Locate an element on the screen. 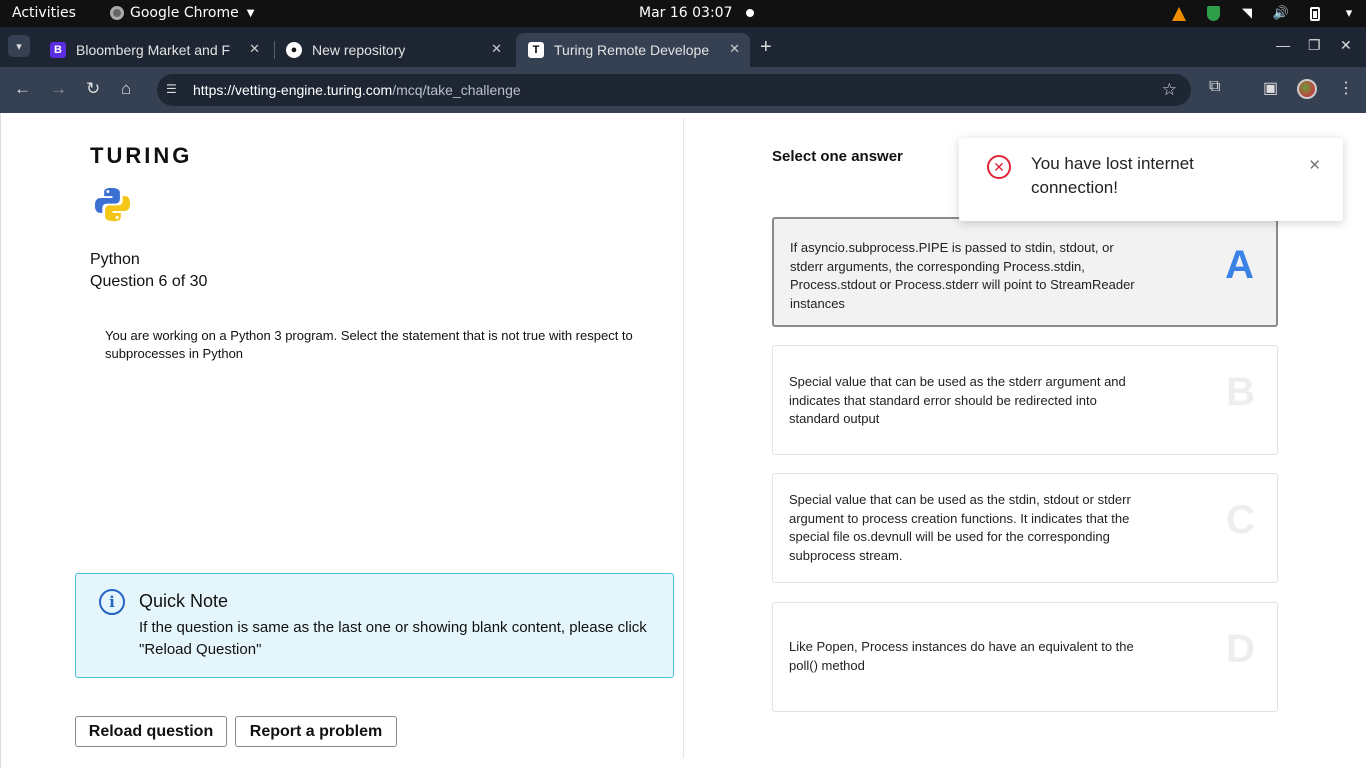 This screenshot has height=768, width=1366. tab-title: Turing Remote Develope is located at coordinates (632, 50).